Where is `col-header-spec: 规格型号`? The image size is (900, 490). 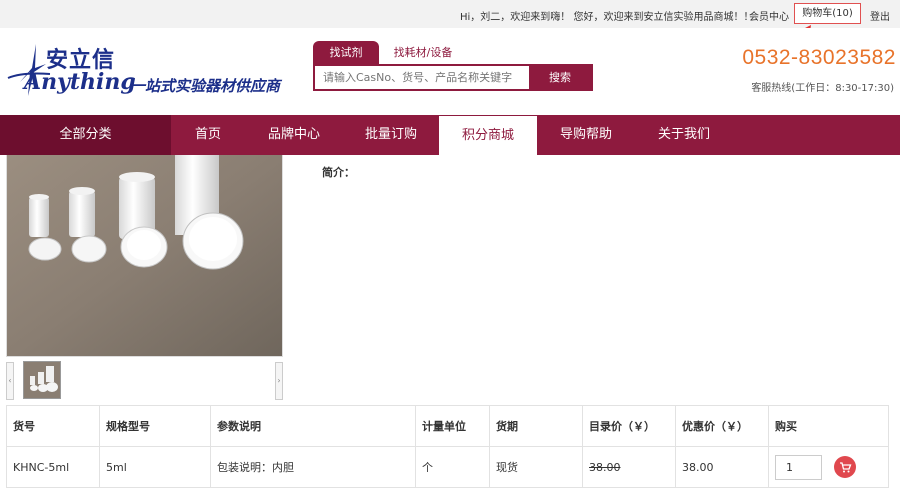
col-header-spec: 规格型号 is located at coordinates (155, 426).